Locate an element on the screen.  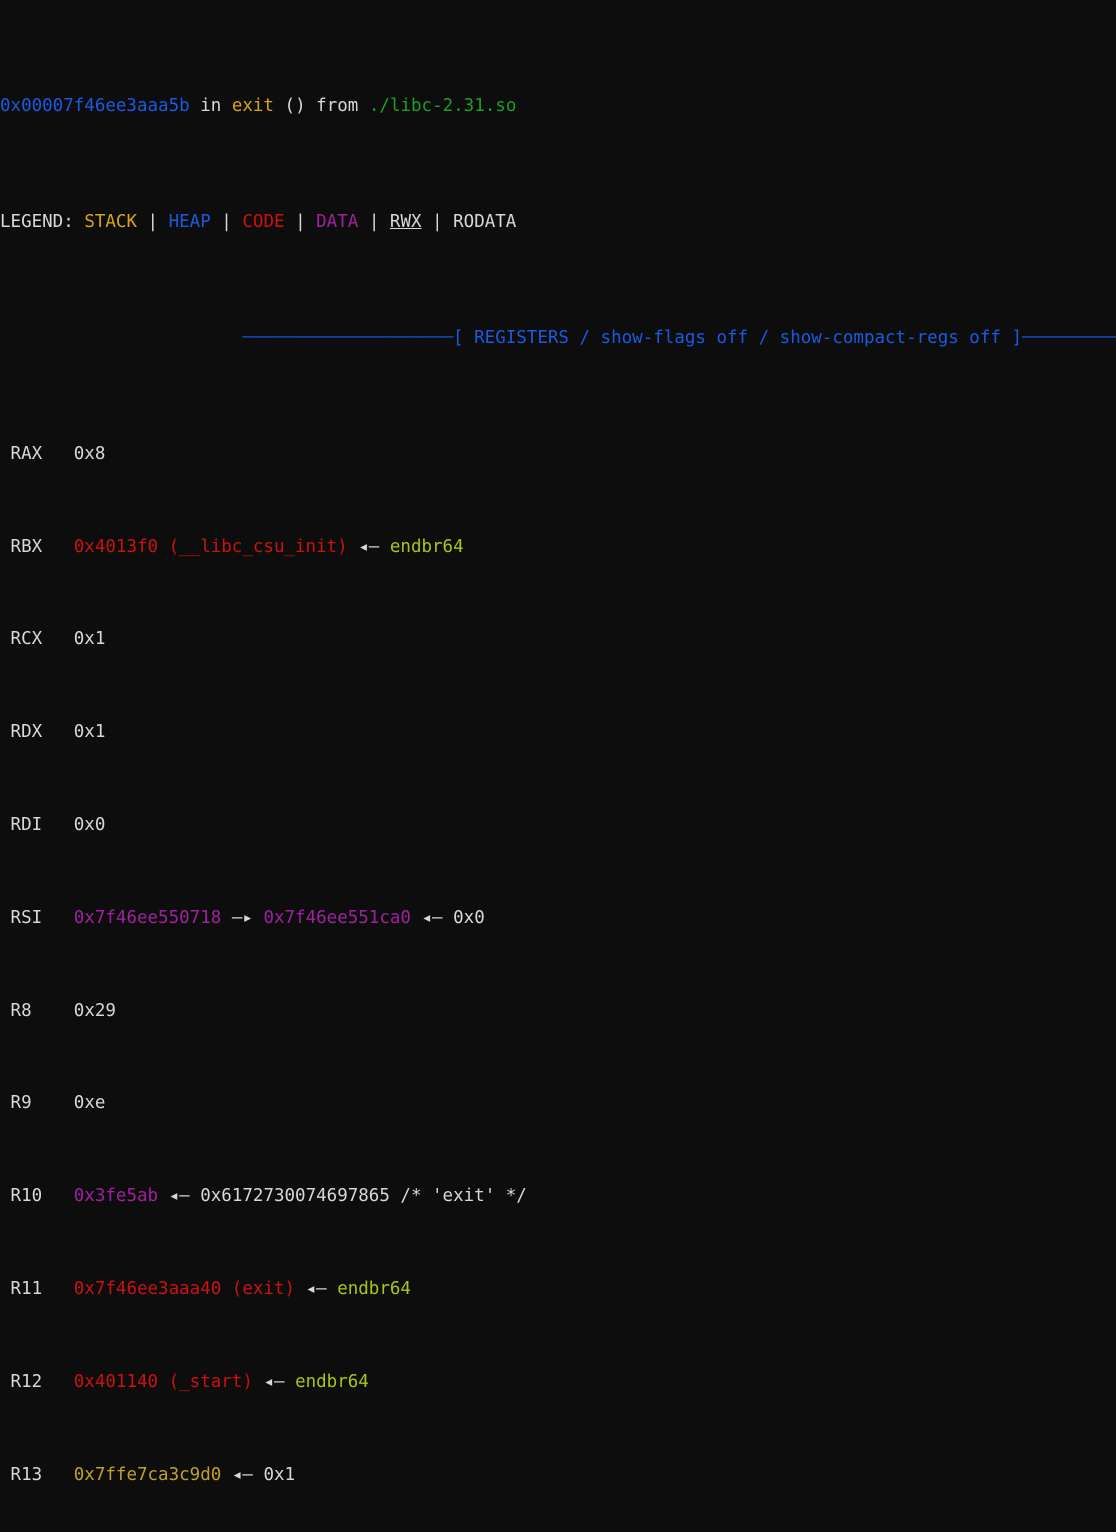
rdx-pad is located at coordinates (5, 732).